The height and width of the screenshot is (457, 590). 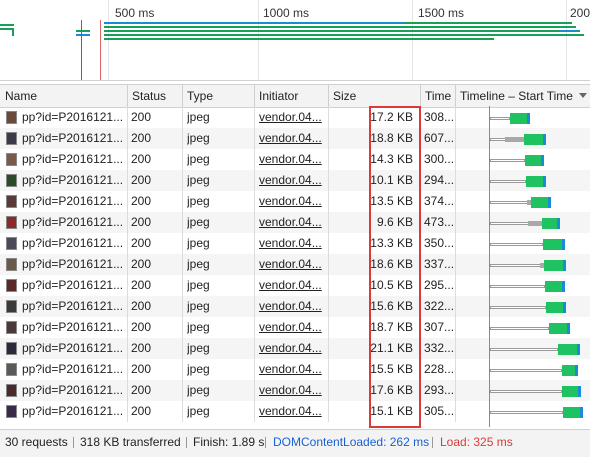 I want to click on column-header-status: Status, so click(x=154, y=96).